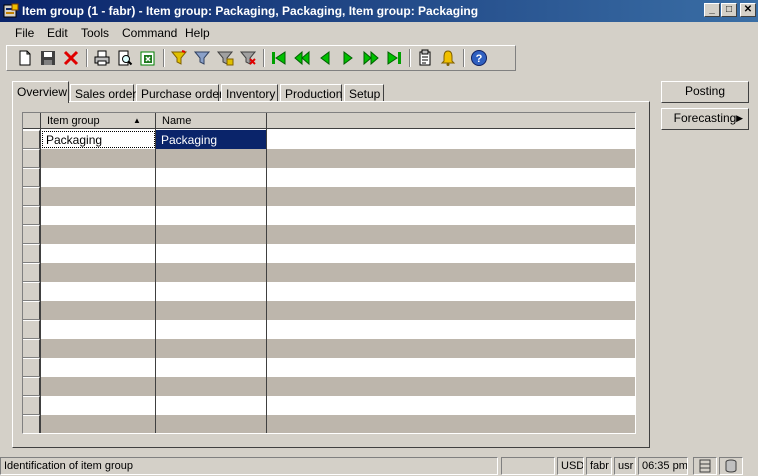 This screenshot has height=476, width=758. What do you see at coordinates (95, 33) in the screenshot?
I see `menu-tools: Tools` at bounding box center [95, 33].